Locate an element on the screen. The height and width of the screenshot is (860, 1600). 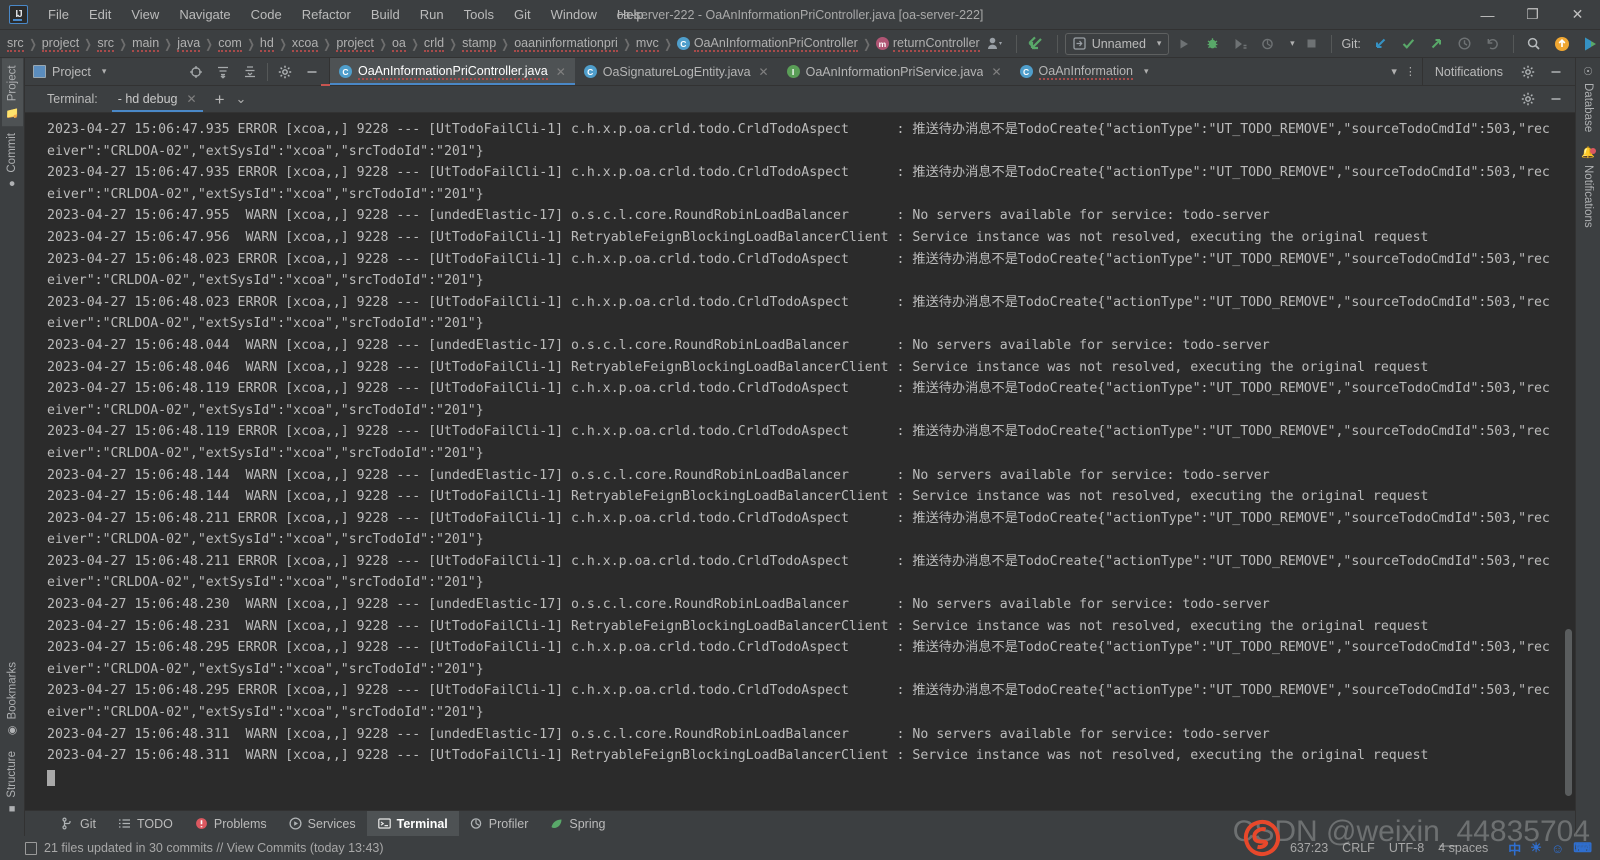
run-button is located at coordinates (1184, 44).